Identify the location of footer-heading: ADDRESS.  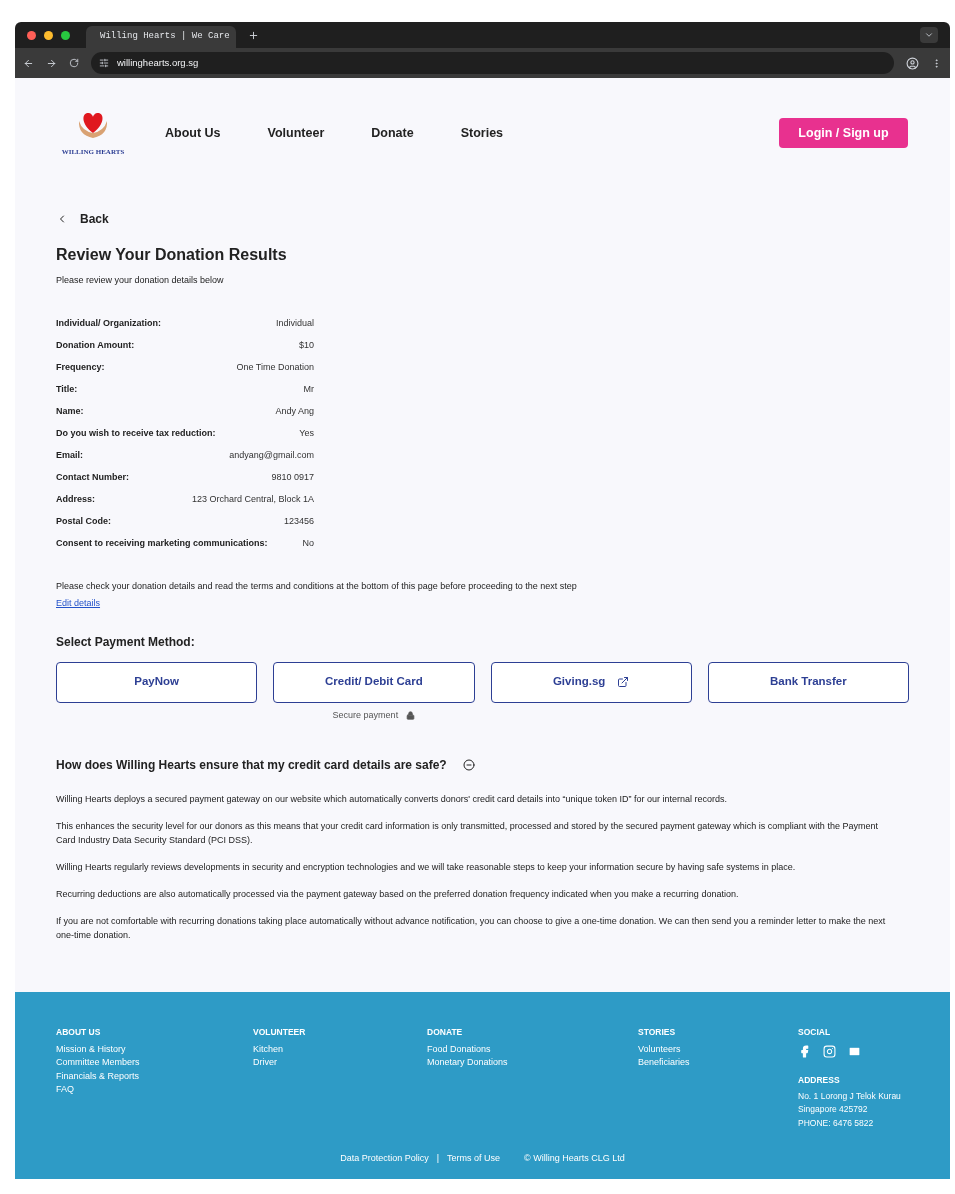
(819, 1080).